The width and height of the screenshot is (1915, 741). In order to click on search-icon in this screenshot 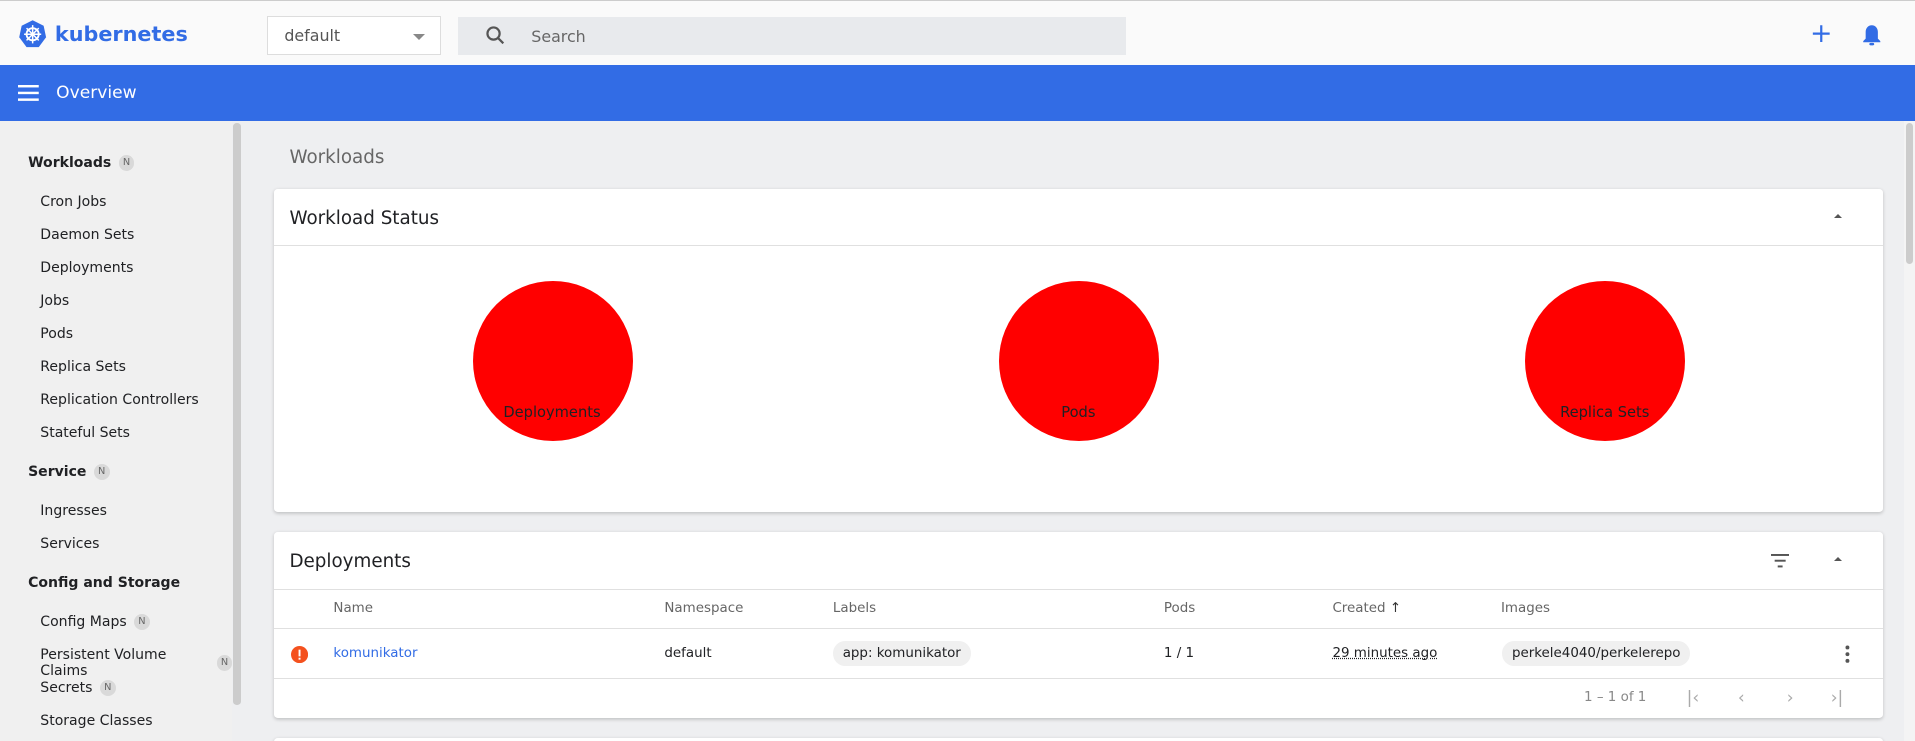, I will do `click(495, 35)`.